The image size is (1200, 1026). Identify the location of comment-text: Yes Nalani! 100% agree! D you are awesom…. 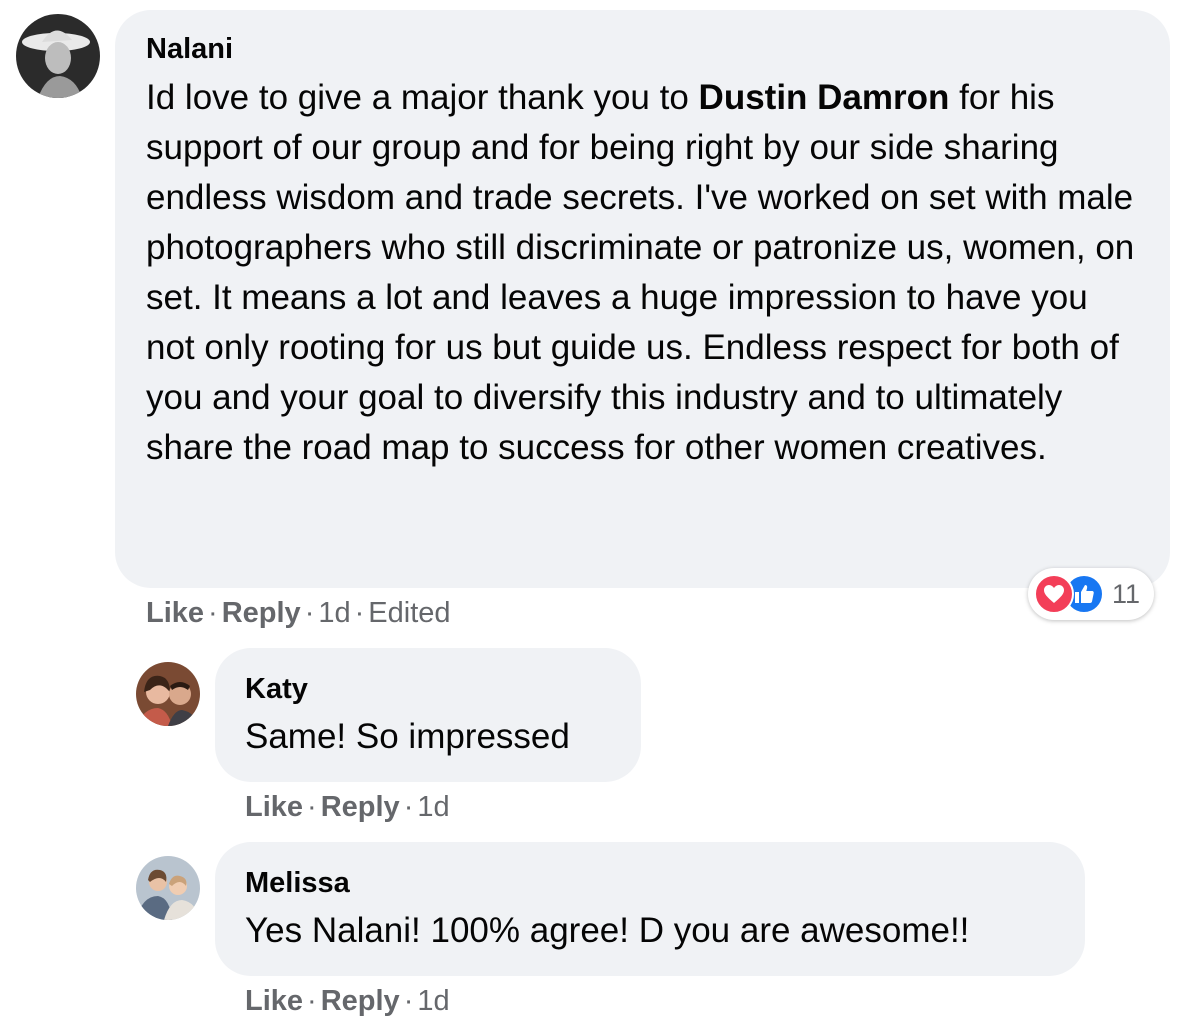
(607, 930).